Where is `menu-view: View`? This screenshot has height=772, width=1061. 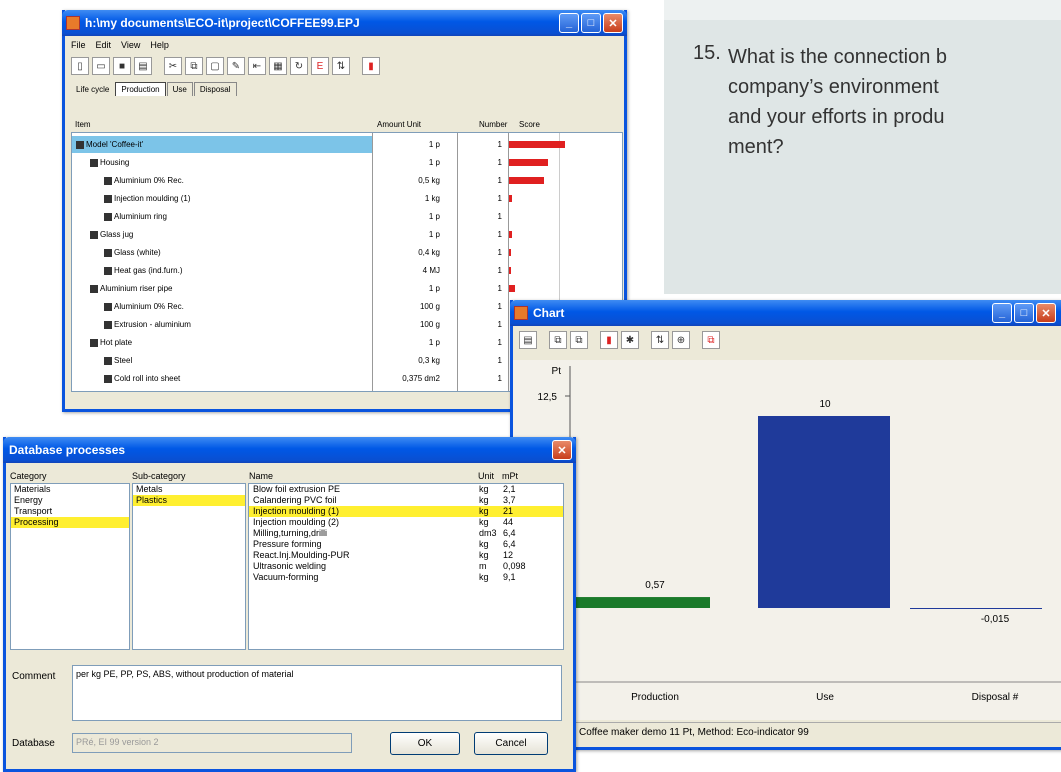
menu-view: View is located at coordinates (130, 45).